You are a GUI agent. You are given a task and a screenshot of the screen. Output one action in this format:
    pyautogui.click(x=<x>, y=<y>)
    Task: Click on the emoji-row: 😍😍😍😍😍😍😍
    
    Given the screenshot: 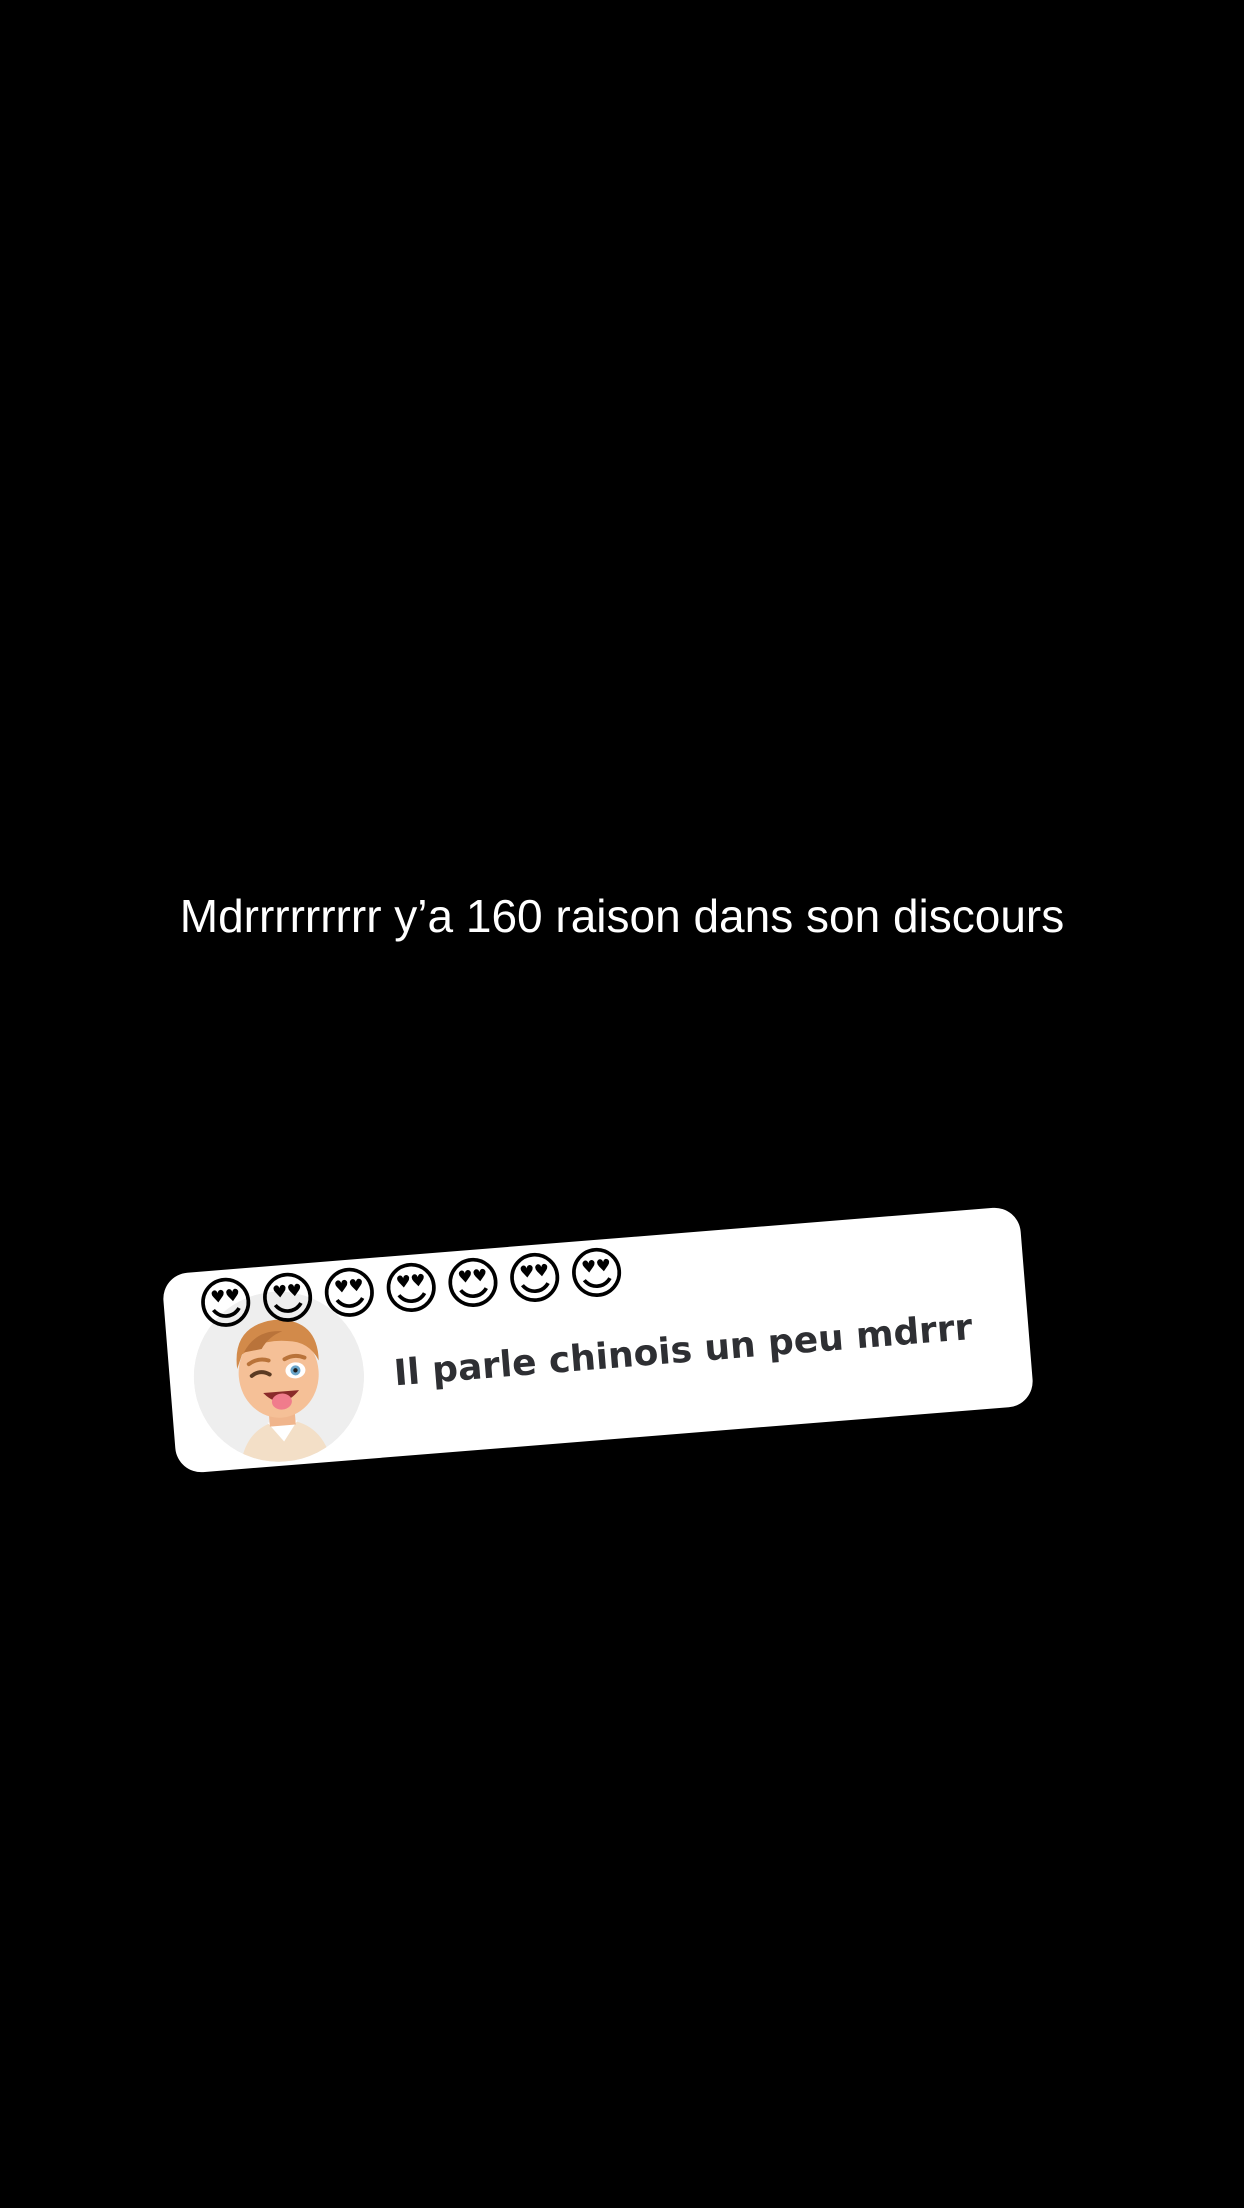 What is the action you would take?
    pyautogui.click(x=412, y=1289)
    